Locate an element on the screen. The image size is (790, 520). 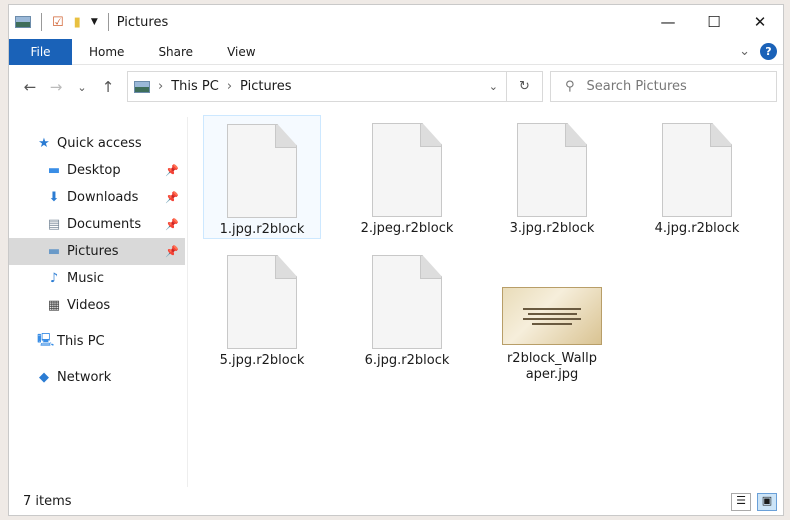
image-thumbnail is located at coordinates (552, 316).